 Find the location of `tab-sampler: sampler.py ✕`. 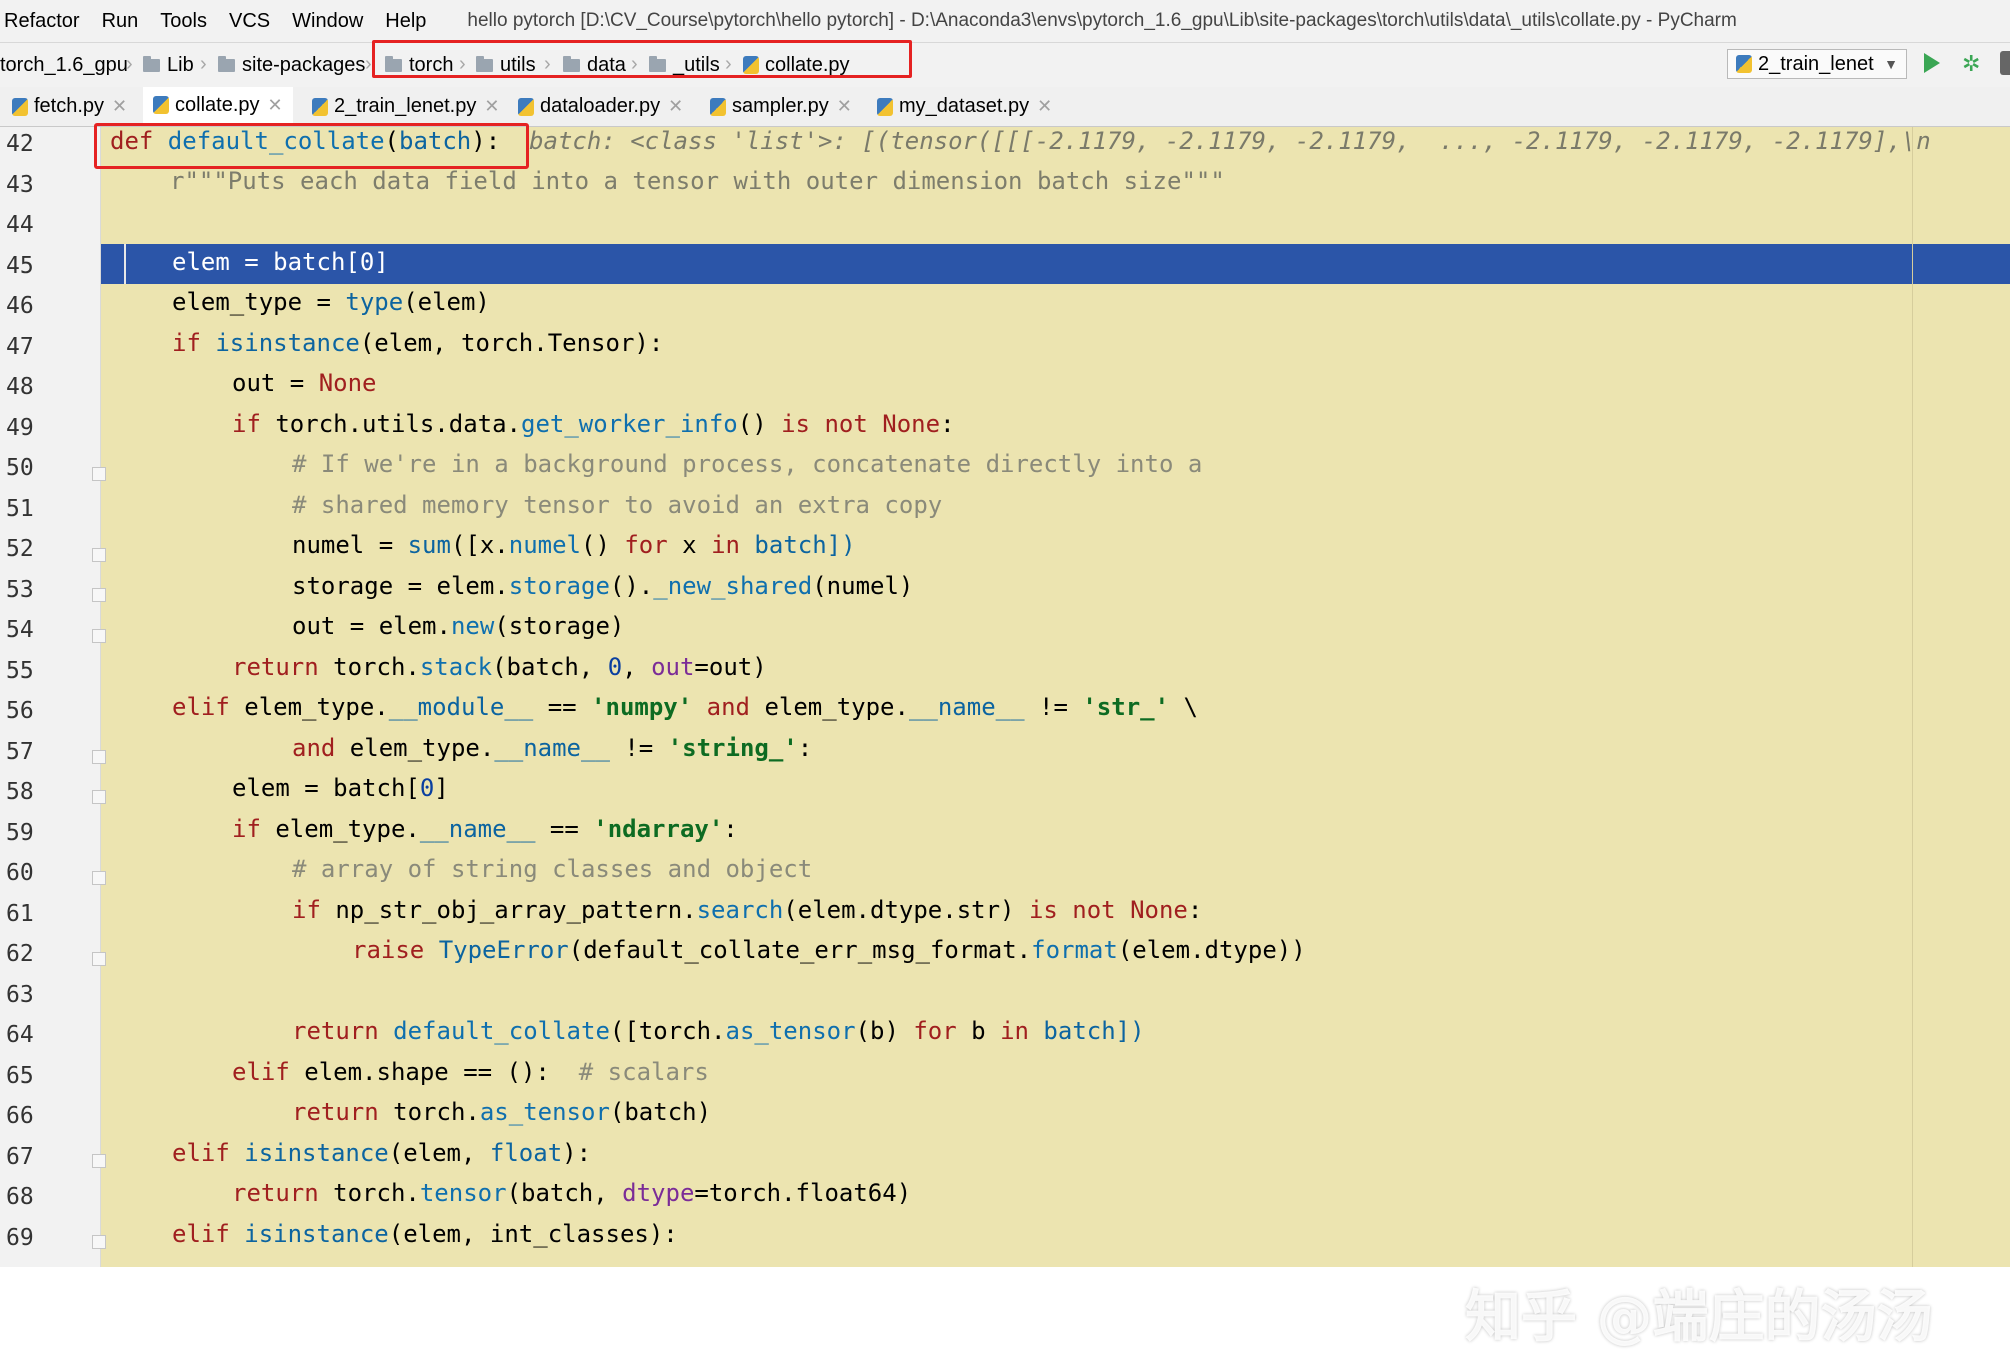

tab-sampler: sampler.py ✕ is located at coordinates (781, 106).